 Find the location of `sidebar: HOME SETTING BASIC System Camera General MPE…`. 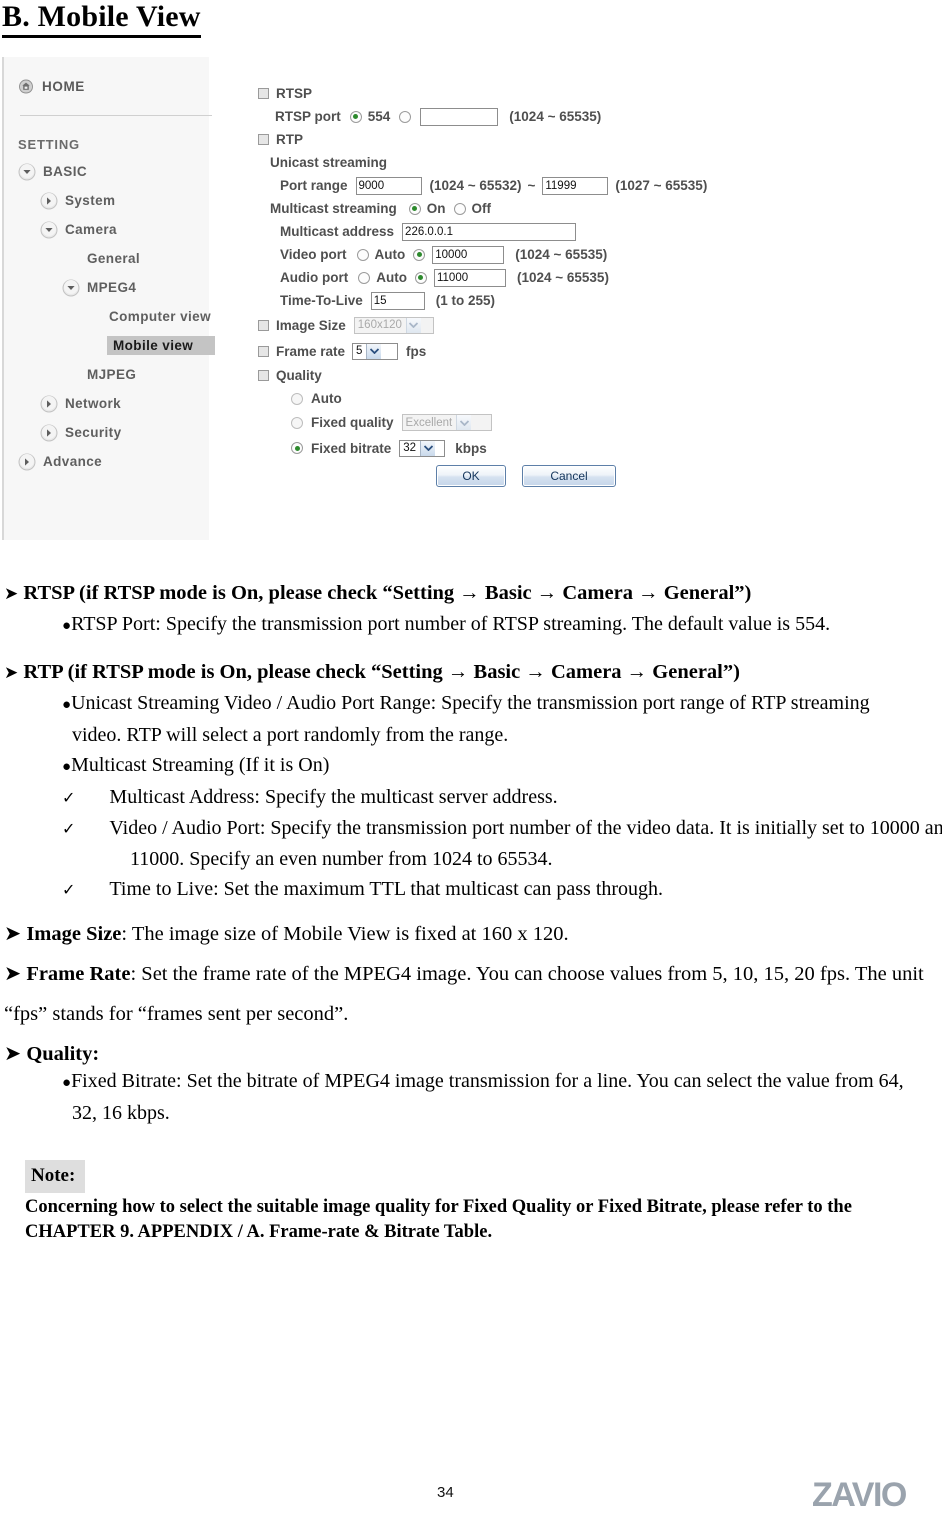

sidebar: HOME SETTING BASIC System Camera General MPE… is located at coordinates (109, 298).